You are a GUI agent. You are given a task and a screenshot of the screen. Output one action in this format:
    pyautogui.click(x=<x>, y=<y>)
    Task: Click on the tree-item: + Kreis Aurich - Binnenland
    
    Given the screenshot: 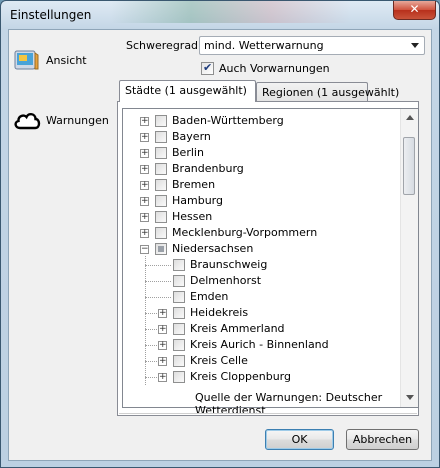 What is the action you would take?
    pyautogui.click(x=263, y=344)
    